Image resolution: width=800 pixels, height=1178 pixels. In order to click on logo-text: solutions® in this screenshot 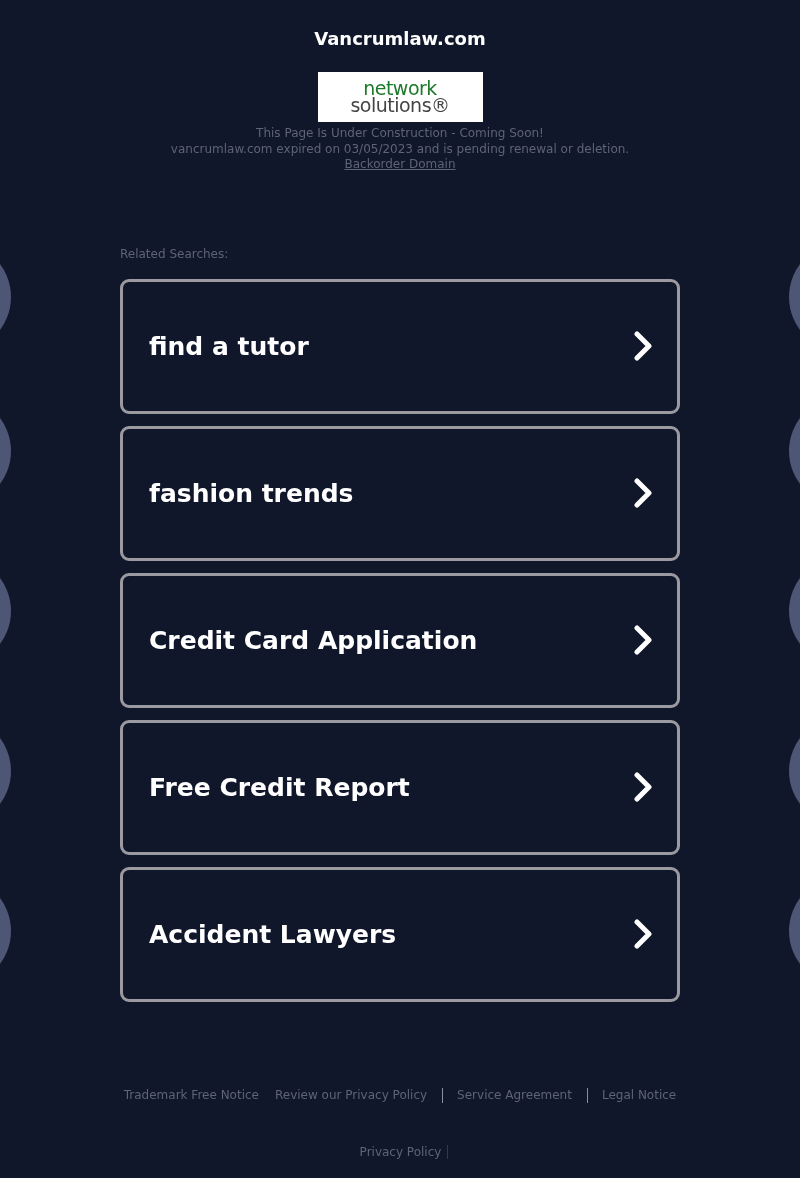, I will do `click(400, 105)`.